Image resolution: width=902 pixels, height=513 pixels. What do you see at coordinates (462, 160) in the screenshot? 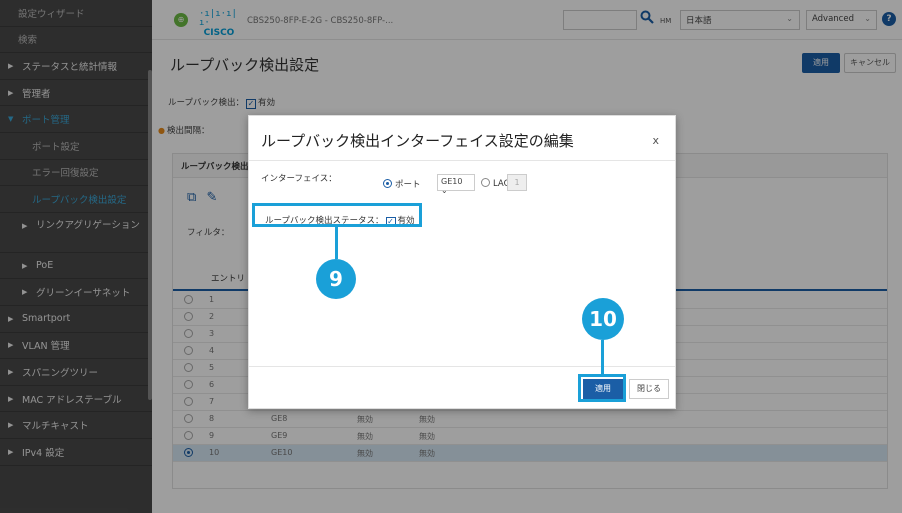
I see `modal-divider` at bounding box center [462, 160].